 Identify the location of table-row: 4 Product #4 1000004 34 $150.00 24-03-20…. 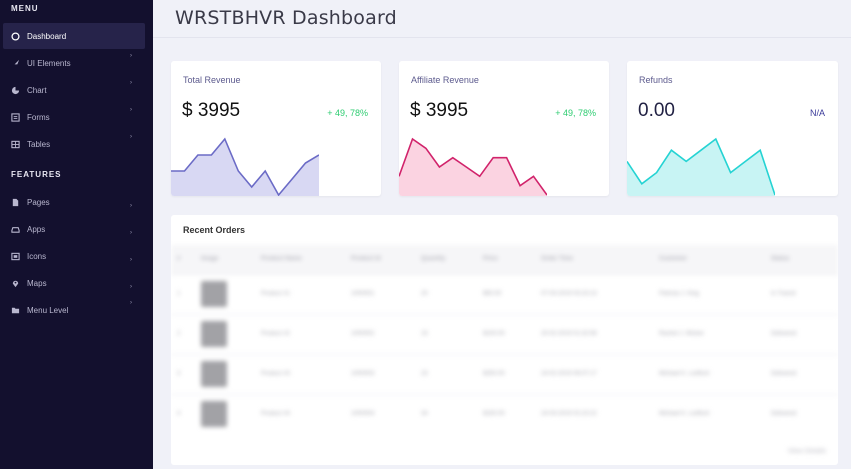
(504, 413).